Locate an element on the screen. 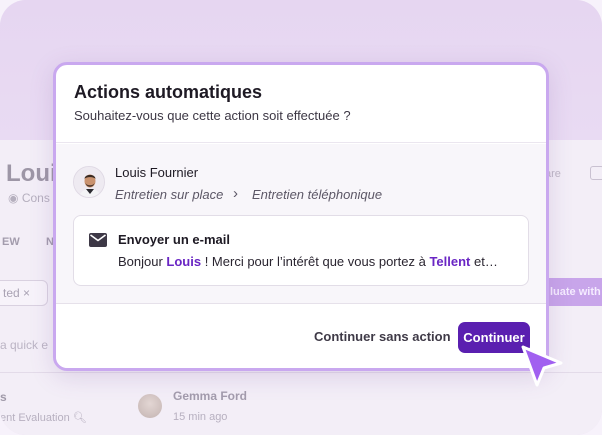 The image size is (602, 435). background-filter-chip: ted × is located at coordinates (24, 293).